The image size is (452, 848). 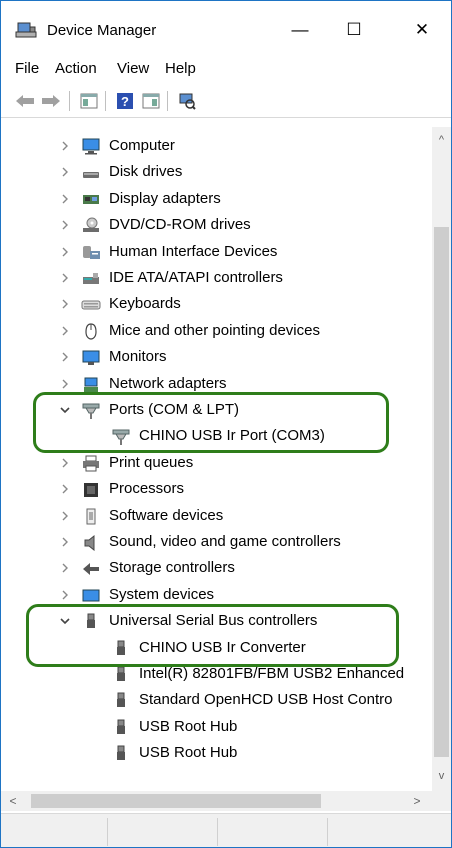 What do you see at coordinates (168, 383) in the screenshot?
I see `tree-item-label: Network adapters` at bounding box center [168, 383].